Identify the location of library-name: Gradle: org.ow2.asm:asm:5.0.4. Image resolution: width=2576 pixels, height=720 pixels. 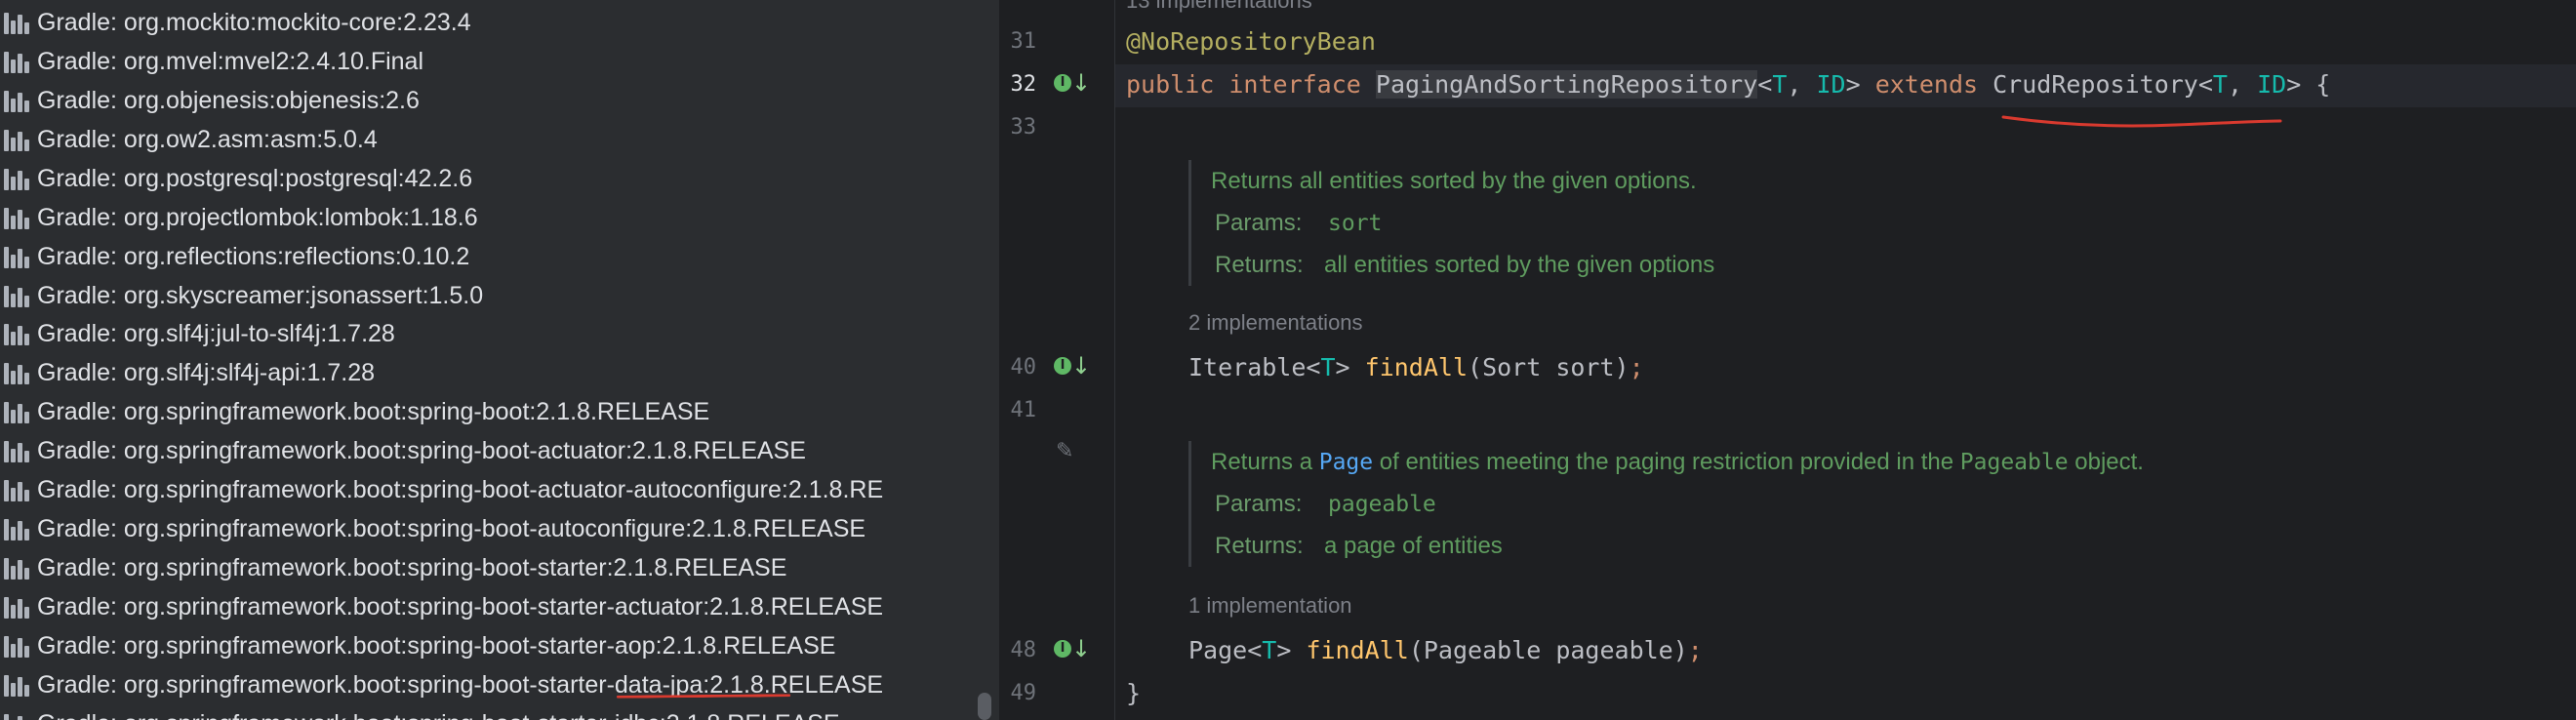
(207, 139).